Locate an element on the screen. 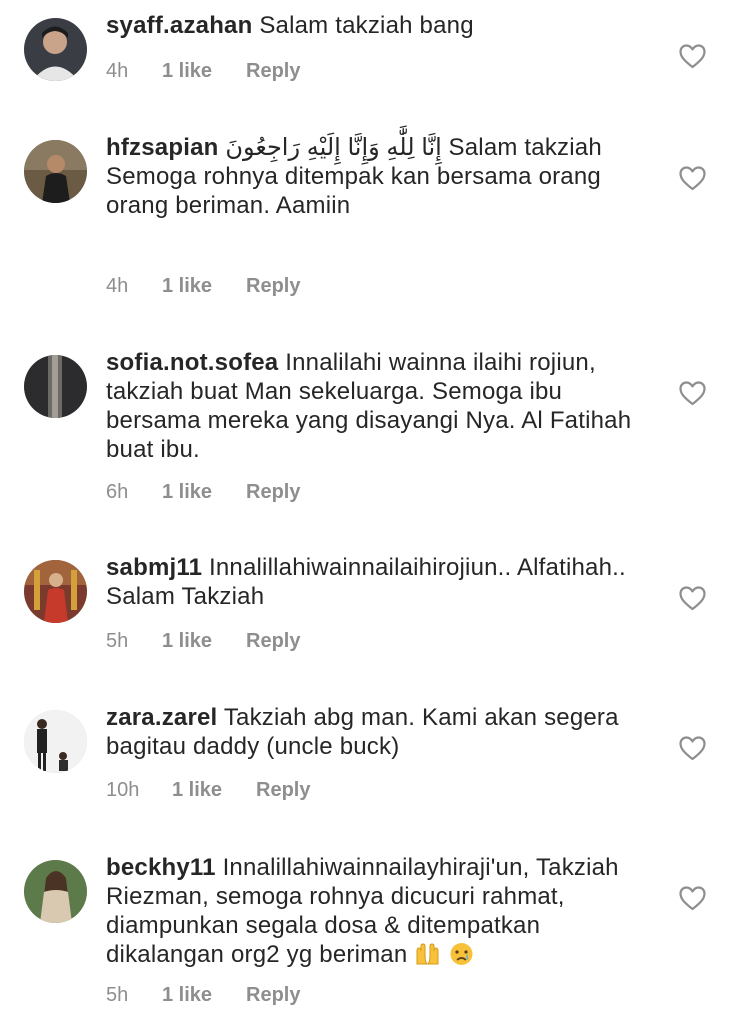 This screenshot has height=1024, width=748. crying-face-icon is located at coordinates (461, 954).